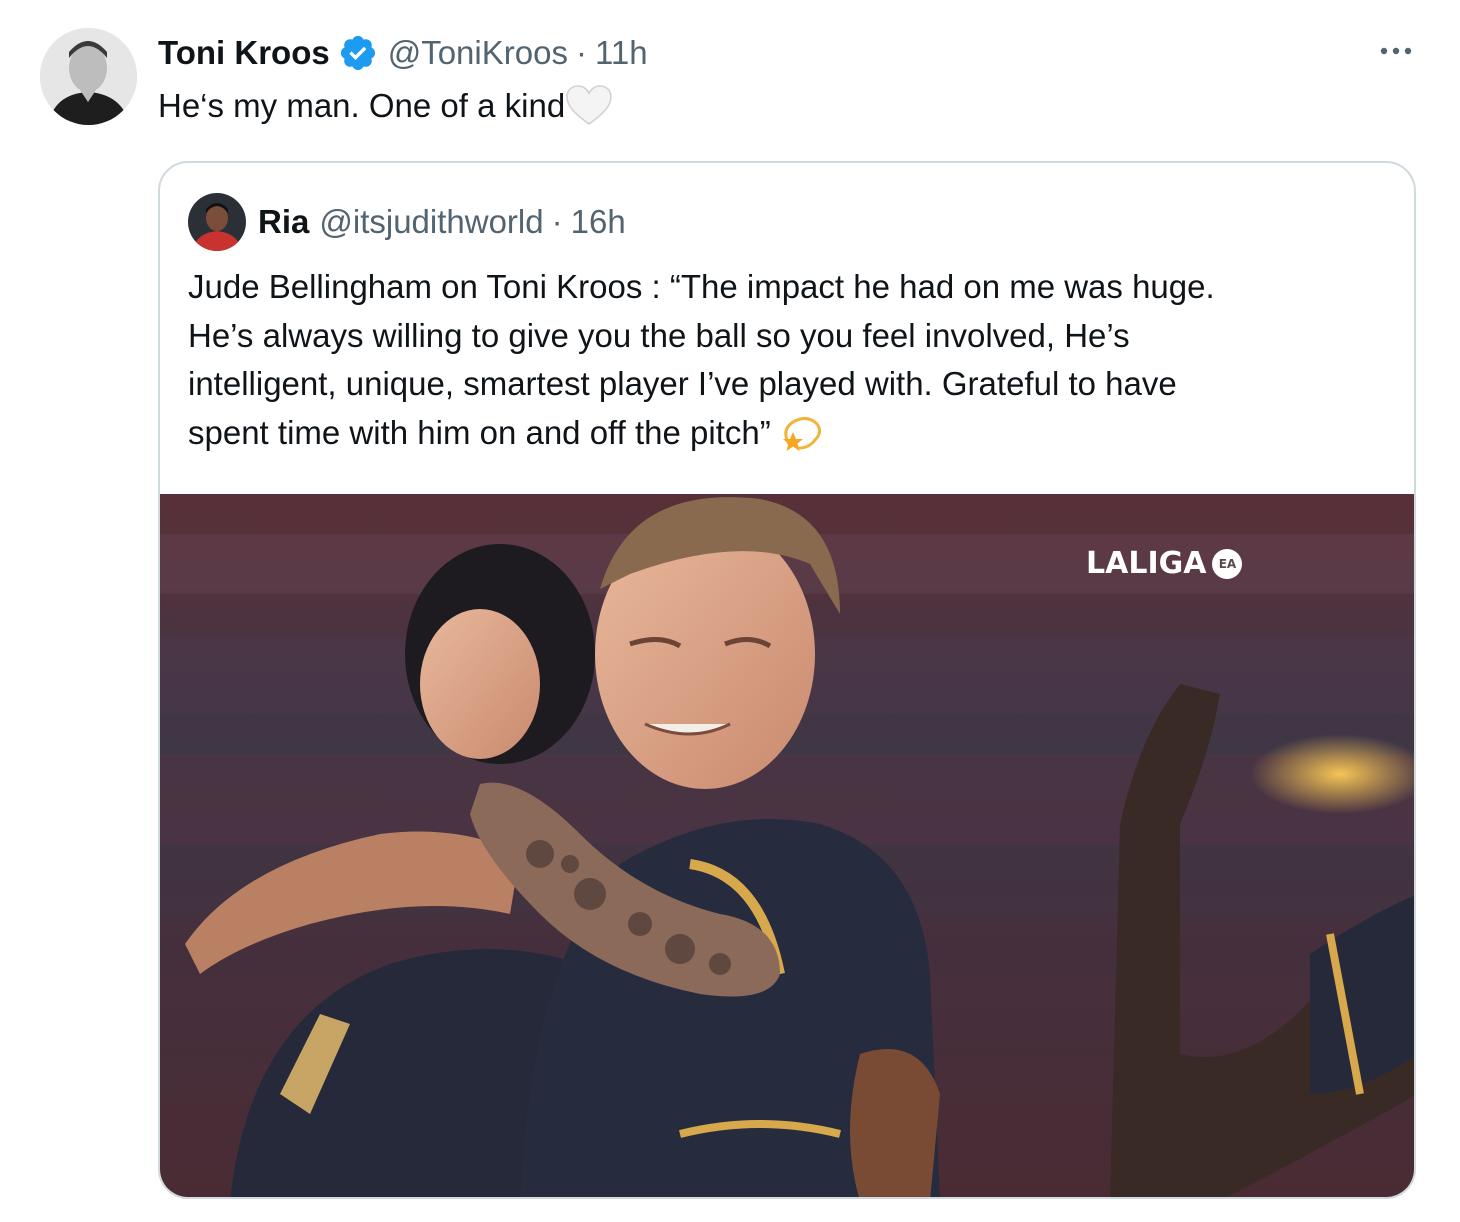  I want to click on tweet-text: He‘s my man. One of a kind, so click(385, 106).